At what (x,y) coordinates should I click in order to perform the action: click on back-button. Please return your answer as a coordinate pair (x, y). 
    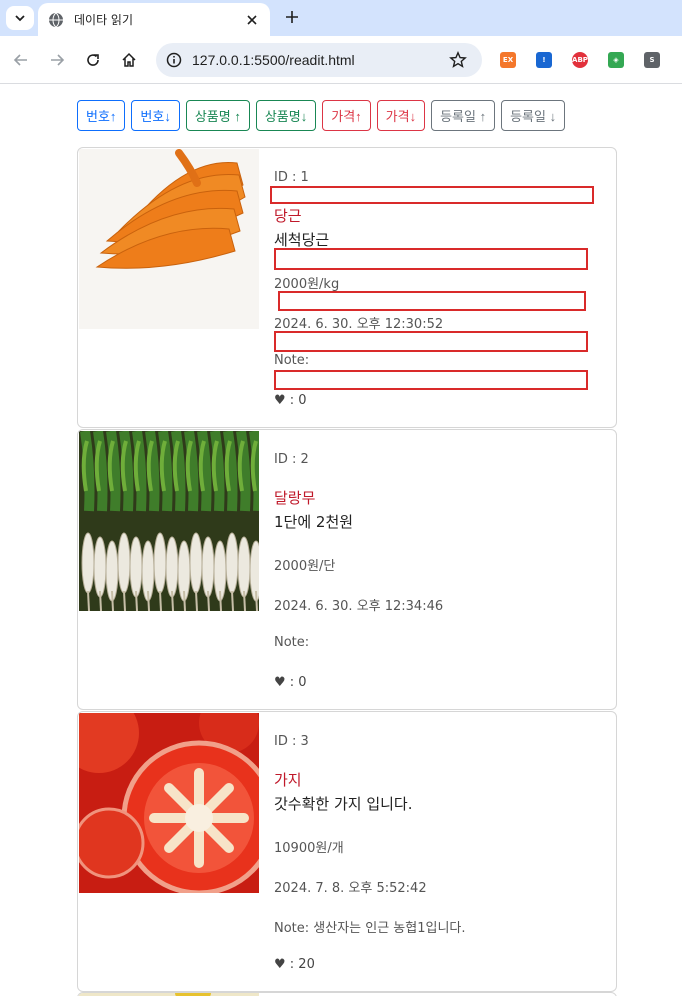
    Looking at the image, I should click on (21, 60).